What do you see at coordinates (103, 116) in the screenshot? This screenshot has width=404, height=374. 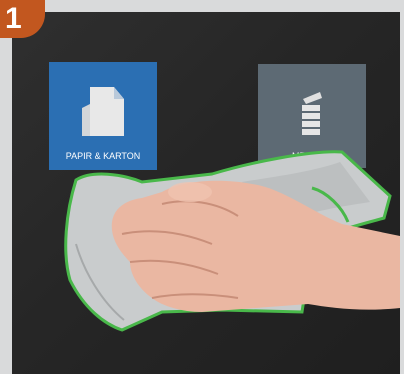 I see `paper-bin-label: PAPIR & KARTON` at bounding box center [103, 116].